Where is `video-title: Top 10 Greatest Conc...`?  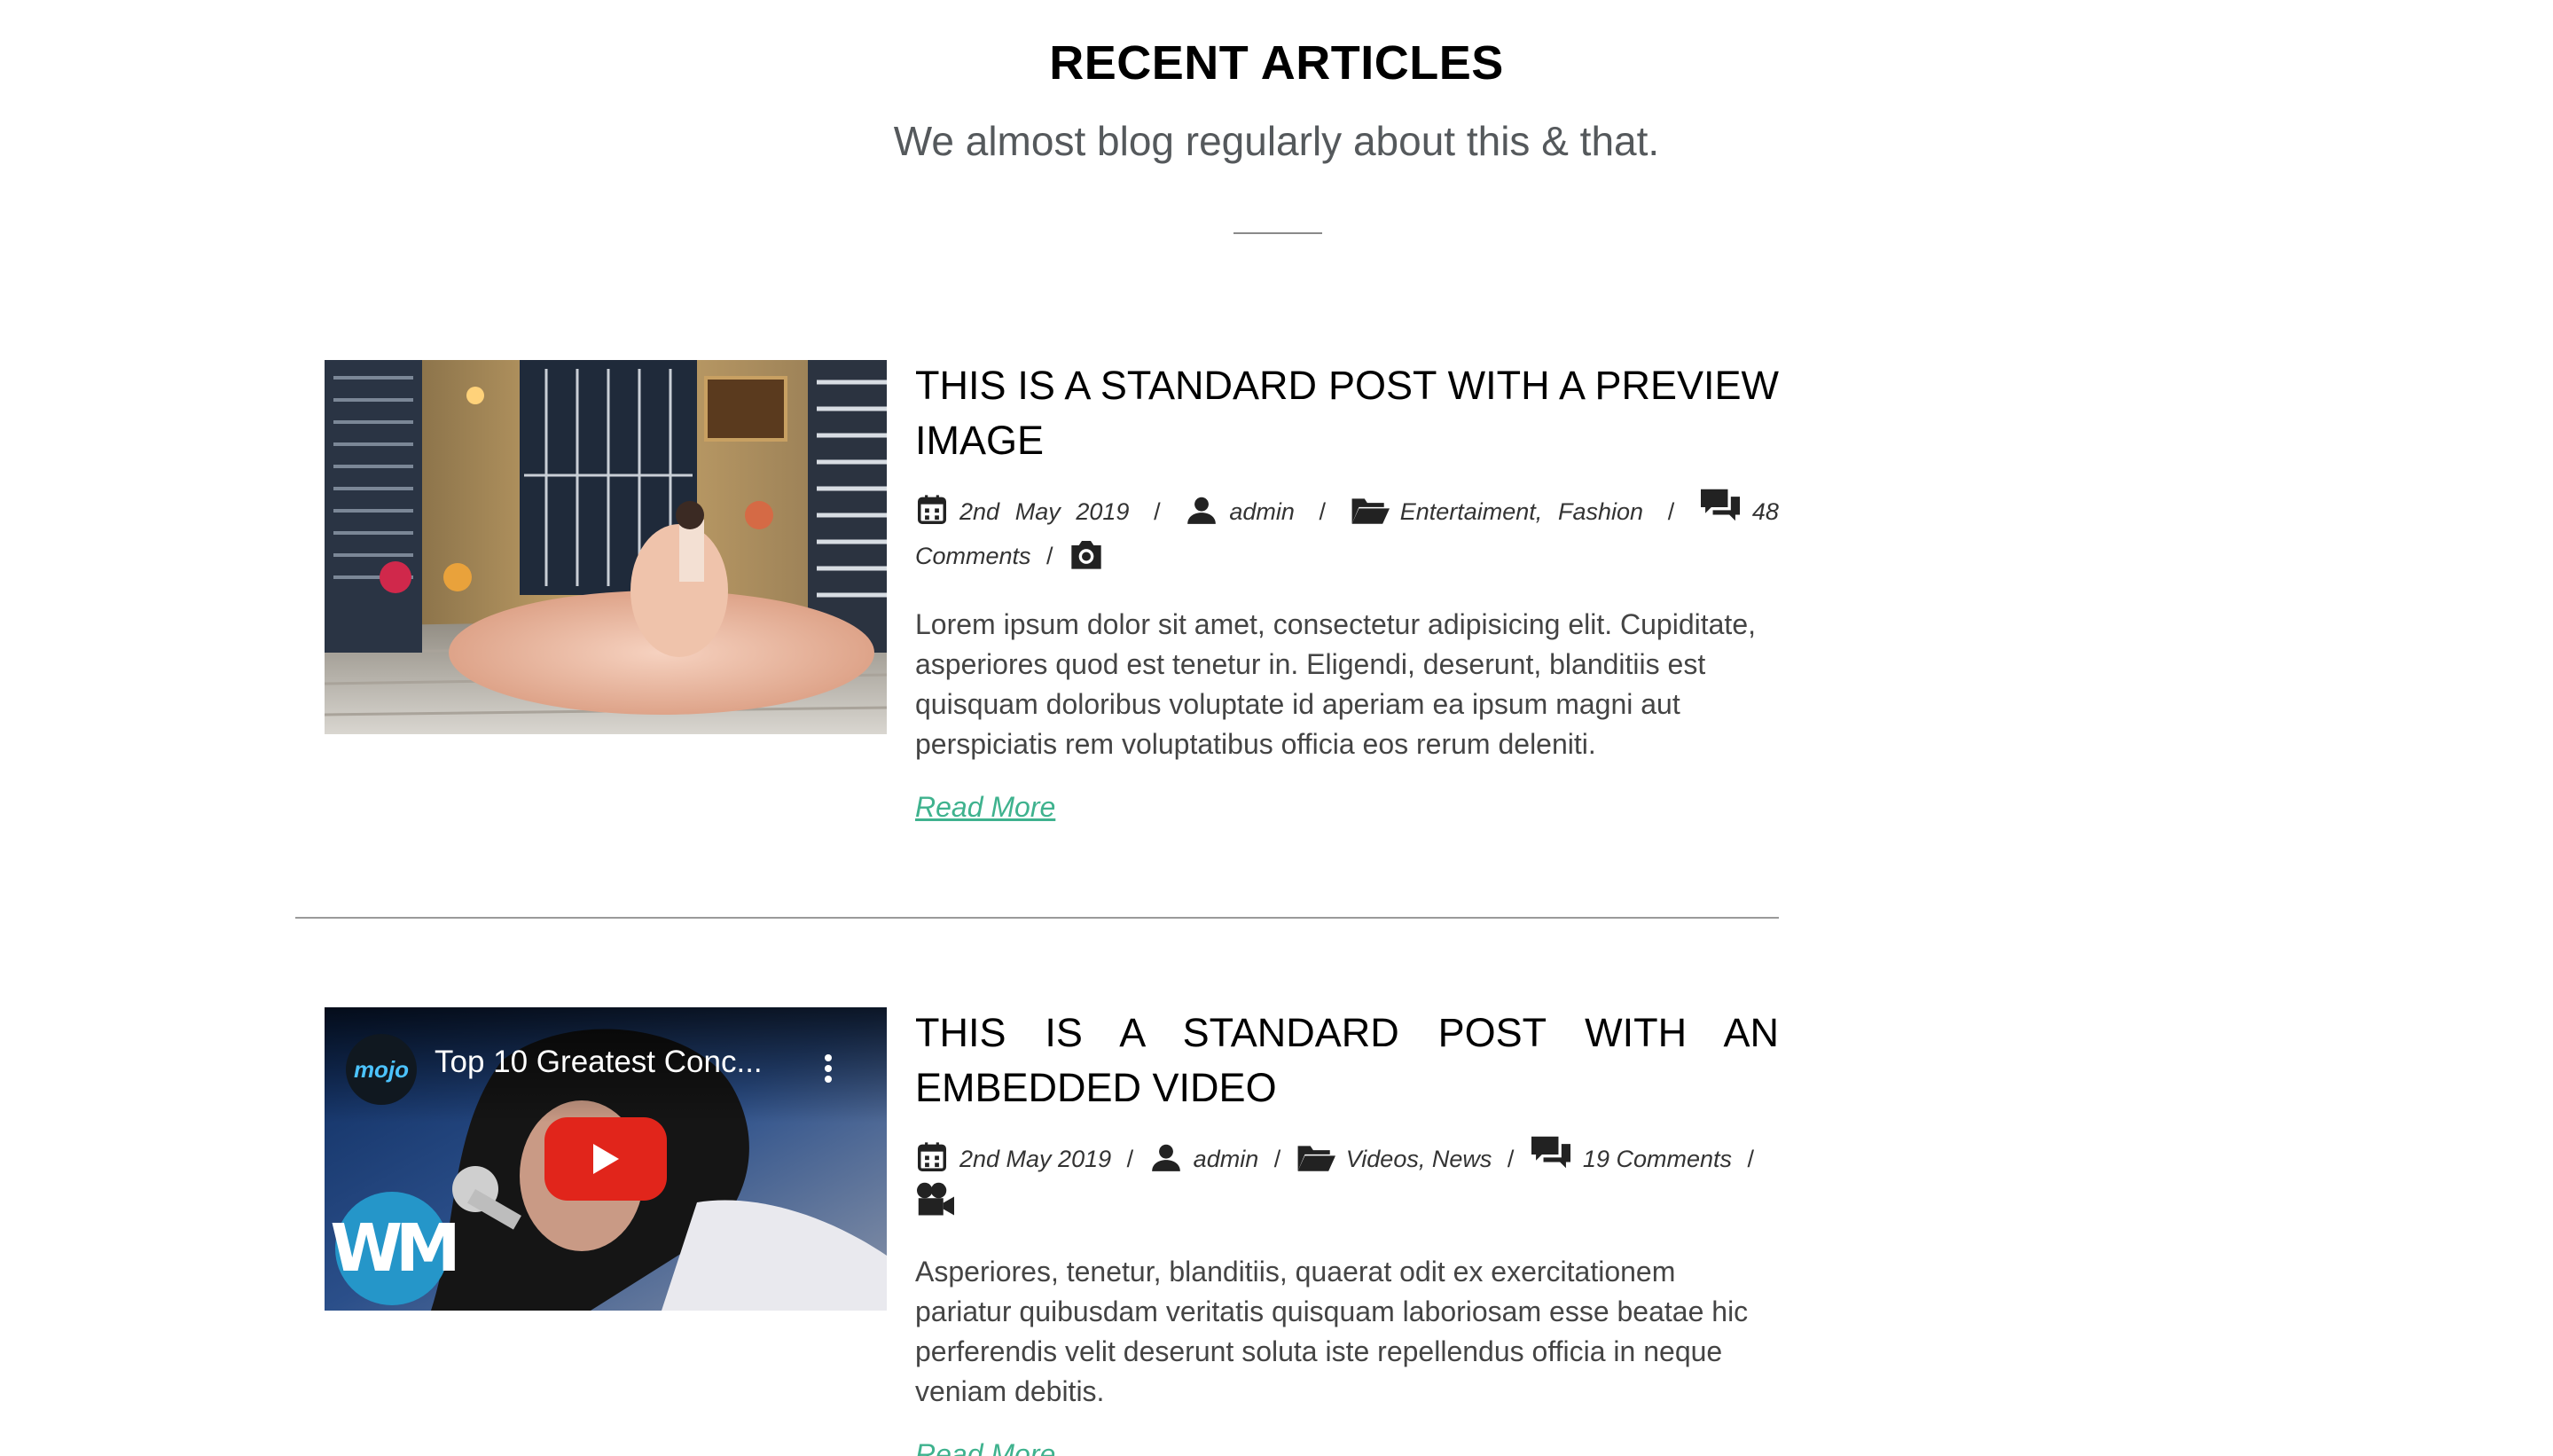 video-title: Top 10 Greatest Conc... is located at coordinates (599, 1062).